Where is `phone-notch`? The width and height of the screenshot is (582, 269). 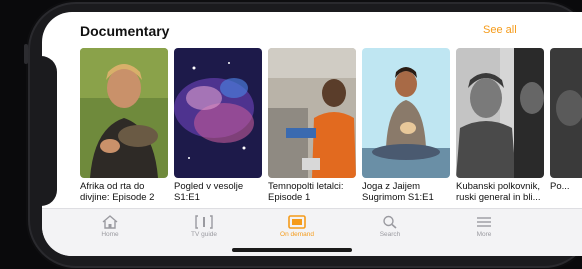 phone-notch is located at coordinates (46, 131).